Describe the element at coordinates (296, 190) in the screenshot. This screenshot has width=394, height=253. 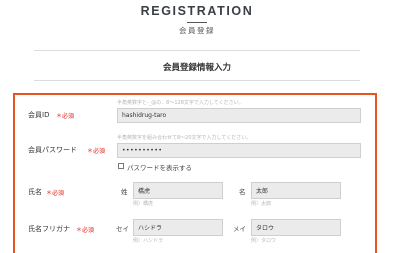
I see `first-name-input: 太郎` at that location.